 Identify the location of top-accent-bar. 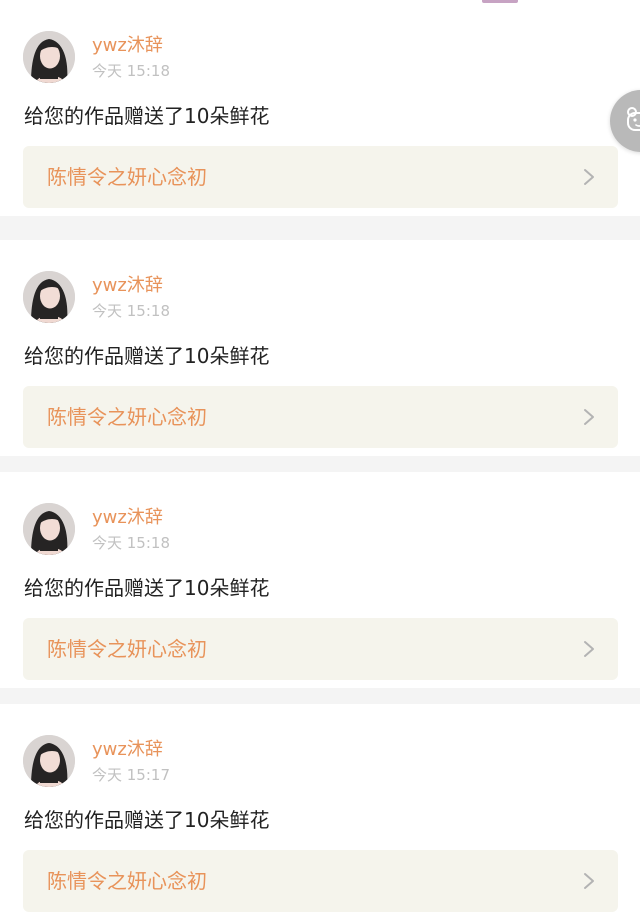
(500, 1).